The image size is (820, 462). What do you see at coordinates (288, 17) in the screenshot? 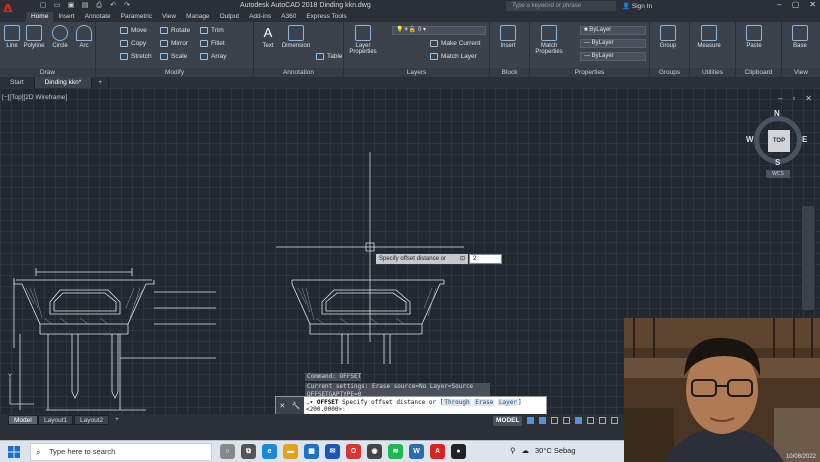
I see `tab-a360: A360` at bounding box center [288, 17].